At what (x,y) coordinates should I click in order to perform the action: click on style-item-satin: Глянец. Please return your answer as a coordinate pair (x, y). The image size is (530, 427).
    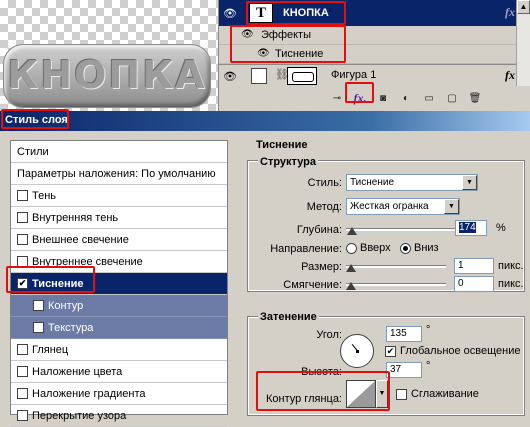
    Looking at the image, I should click on (119, 350).